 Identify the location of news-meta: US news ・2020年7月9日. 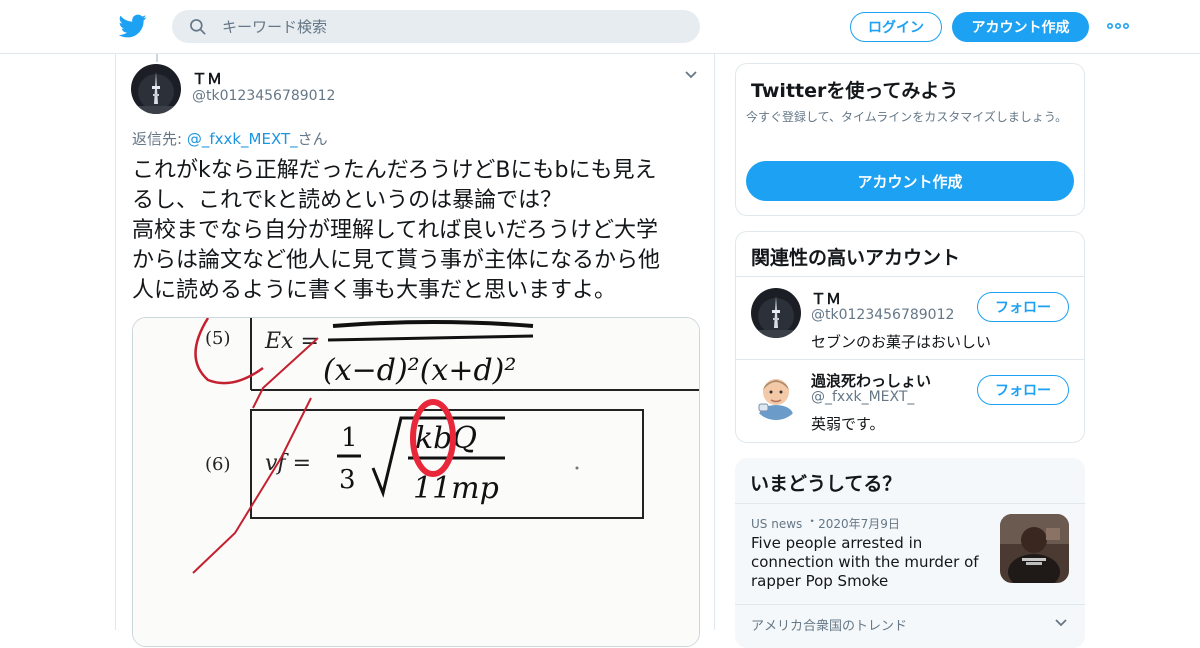
(825, 523).